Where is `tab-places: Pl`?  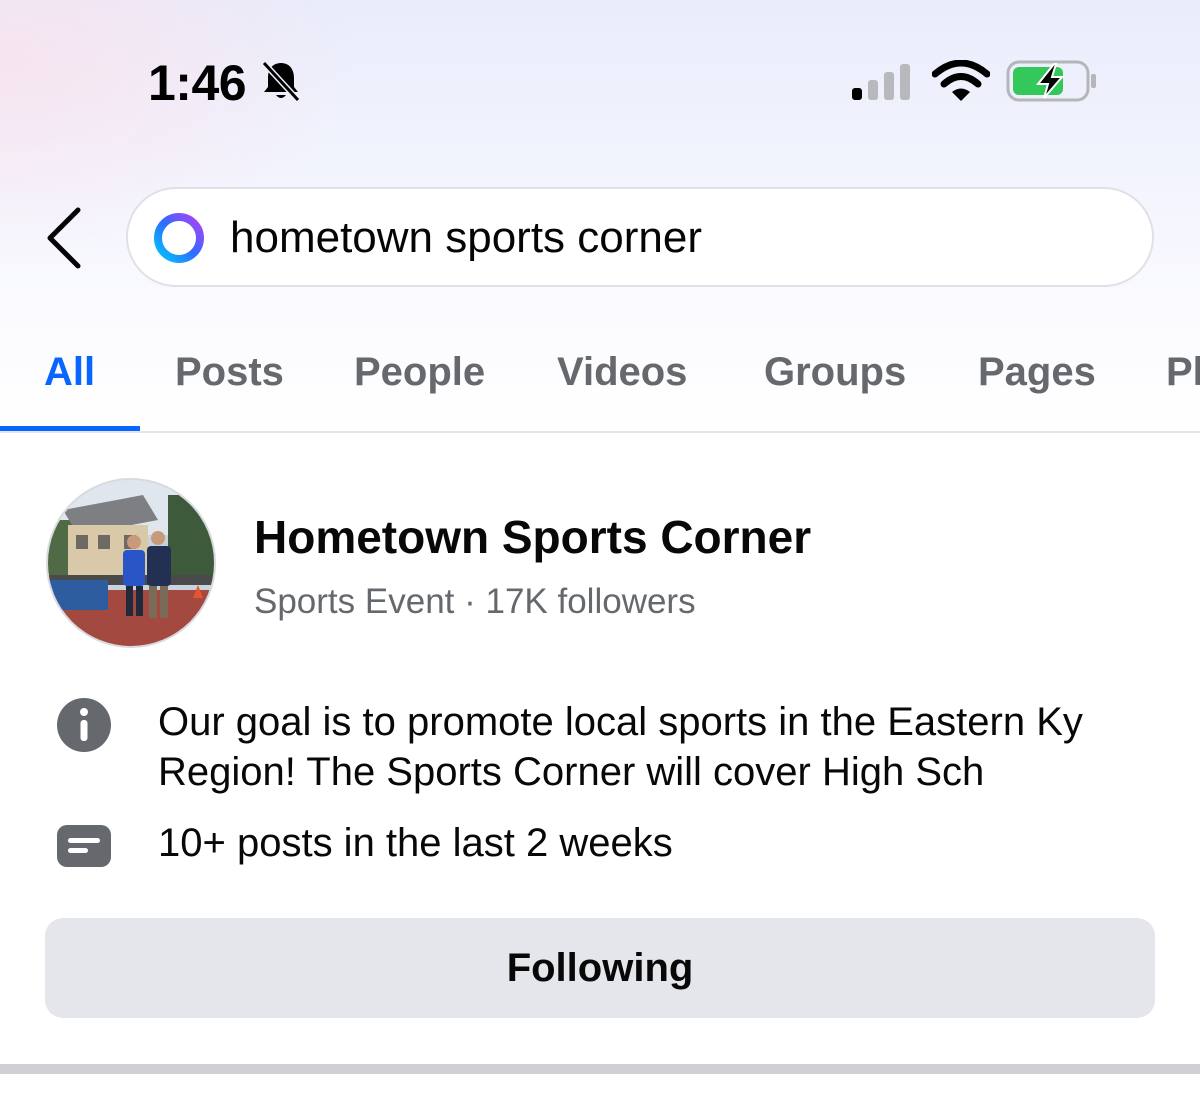
tab-places: Pl is located at coordinates (1183, 372).